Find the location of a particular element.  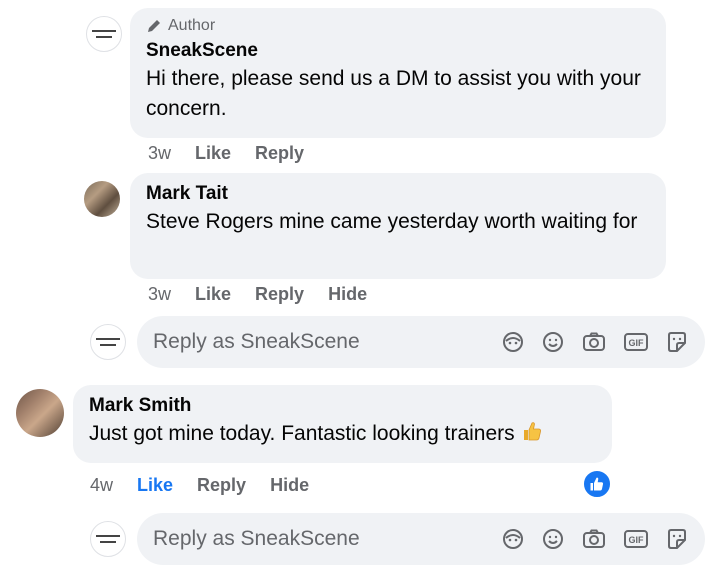

comment-actions: 3w Like Reply Hide is located at coordinates (257, 294).